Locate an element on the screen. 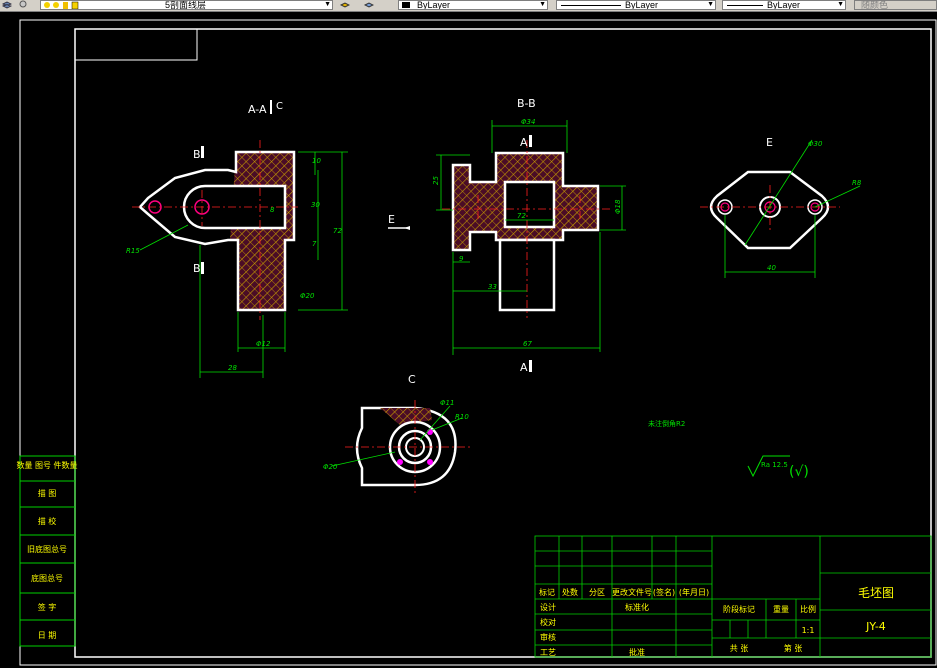 The image size is (937, 668). color-value: ByLayer is located at coordinates (434, 5).